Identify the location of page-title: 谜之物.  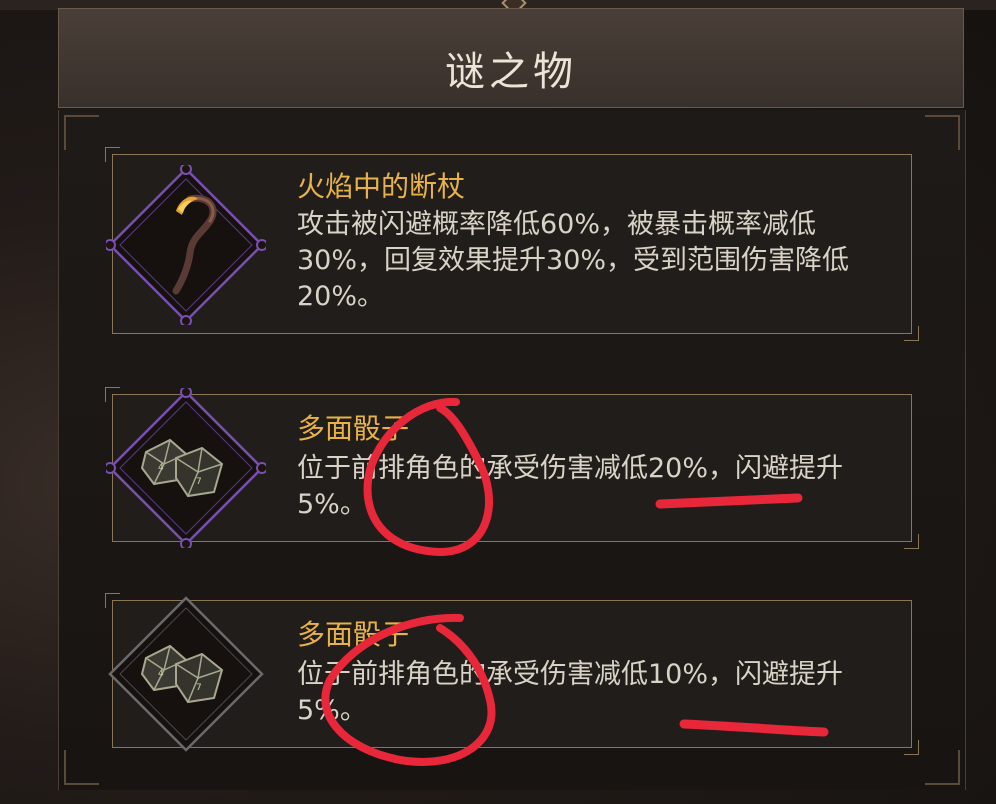
(511, 72).